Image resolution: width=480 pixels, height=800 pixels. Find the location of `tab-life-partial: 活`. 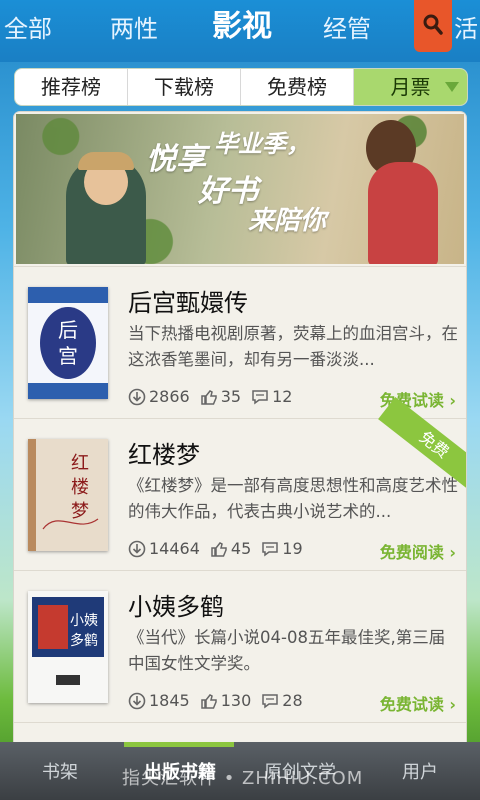

tab-life-partial: 活 is located at coordinates (466, 29).